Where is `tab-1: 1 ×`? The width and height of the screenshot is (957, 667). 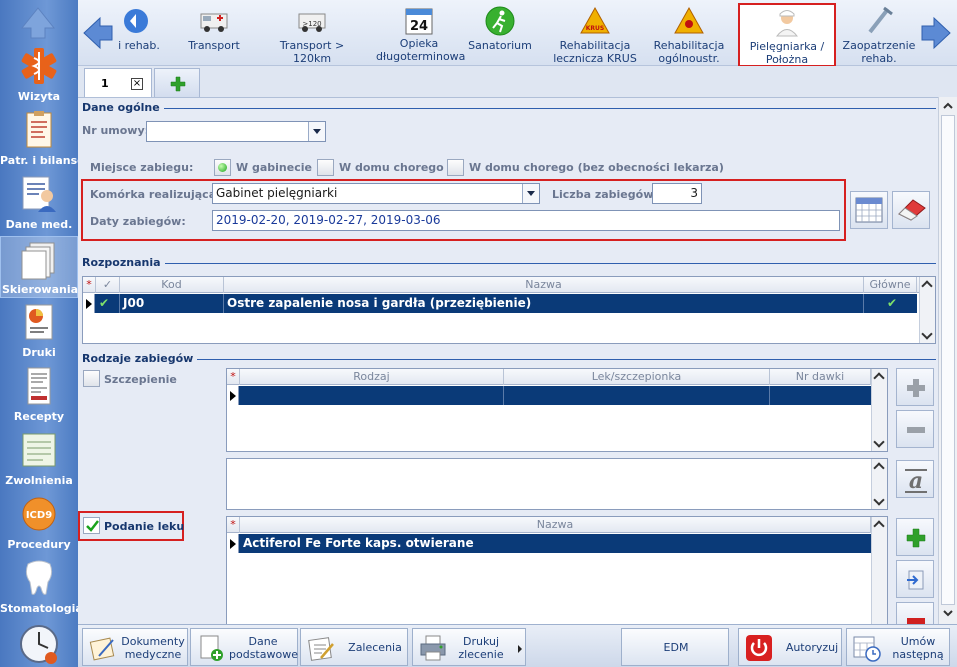 tab-1: 1 × is located at coordinates (118, 83).